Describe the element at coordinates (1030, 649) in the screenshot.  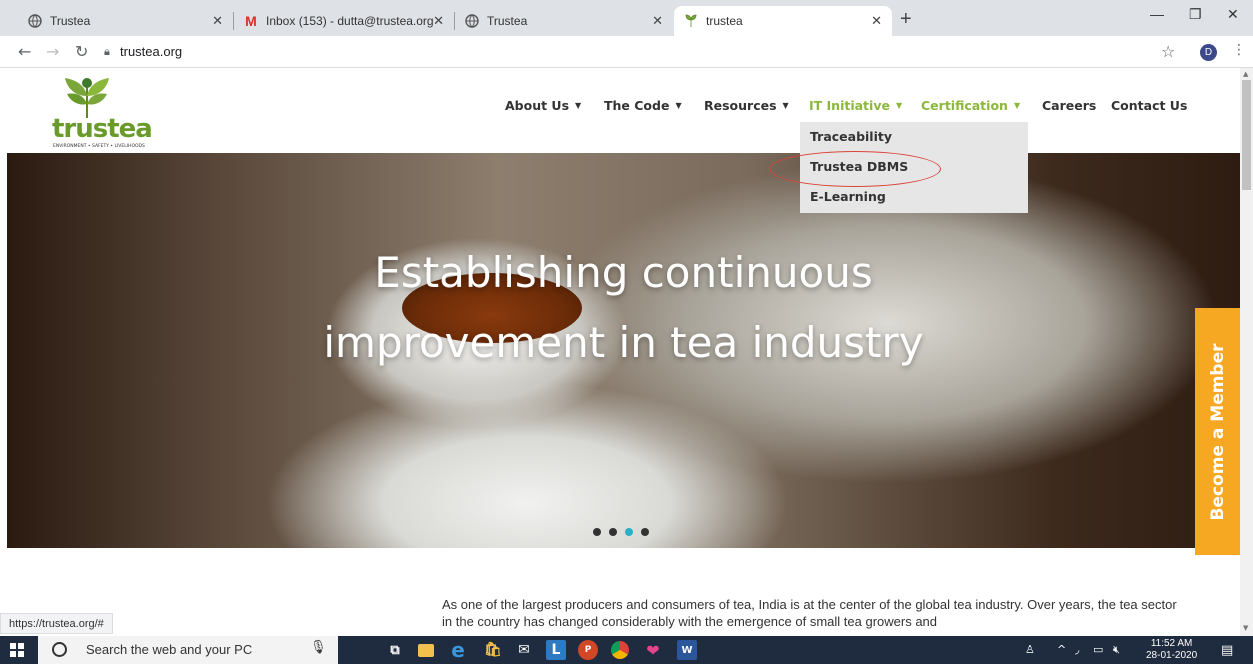
I see `people-icon: ♙` at that location.